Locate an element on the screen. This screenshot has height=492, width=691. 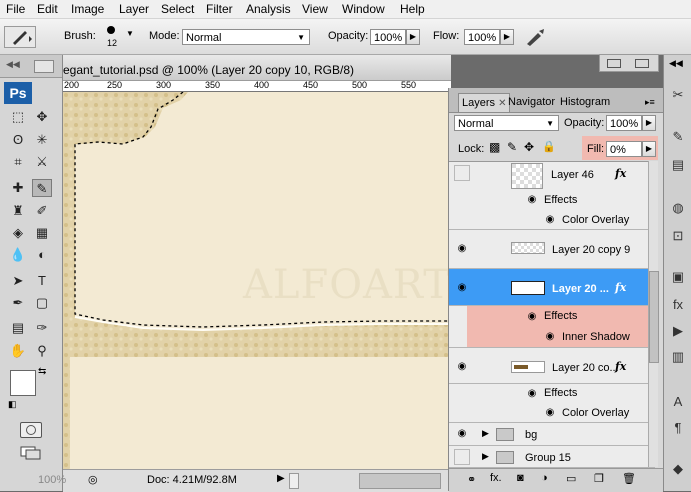
healing-brush-tool-icon: ✚ is located at coordinates (18, 188).